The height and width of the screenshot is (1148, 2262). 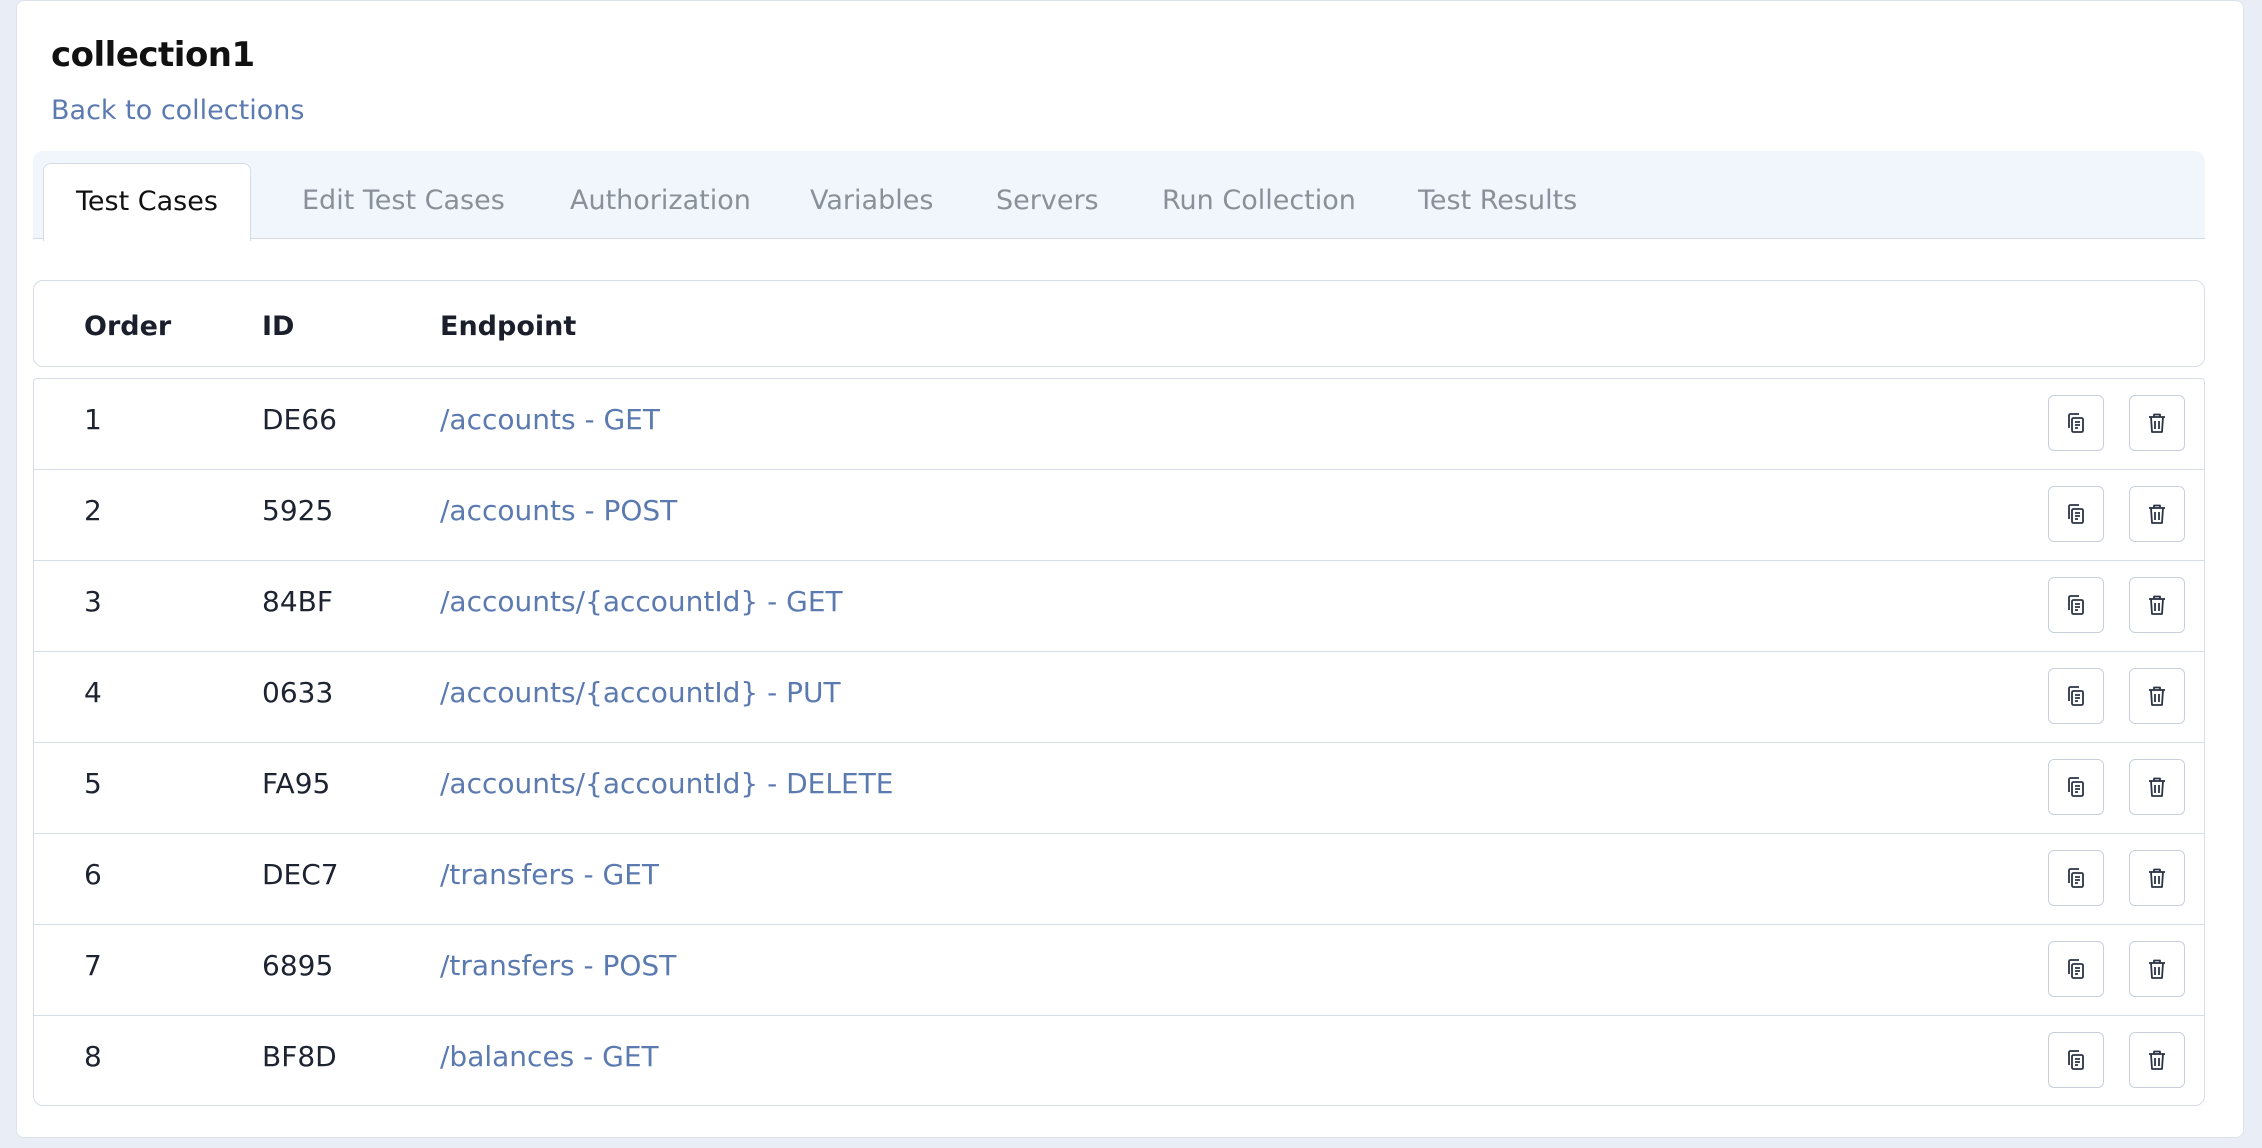 What do you see at coordinates (508, 326) in the screenshot?
I see `column-header-endpoint: Endpoint` at bounding box center [508, 326].